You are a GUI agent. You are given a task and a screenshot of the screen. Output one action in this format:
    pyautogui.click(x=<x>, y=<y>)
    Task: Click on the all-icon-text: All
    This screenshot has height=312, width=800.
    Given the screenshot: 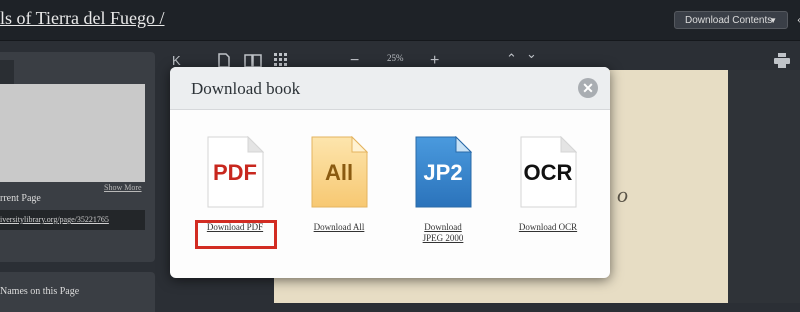 What is the action you would take?
    pyautogui.click(x=339, y=172)
    